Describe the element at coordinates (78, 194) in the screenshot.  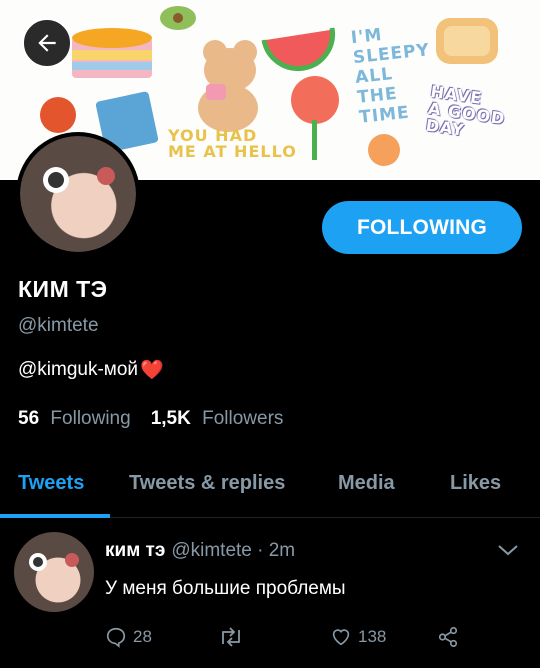
I see `profile-avatar` at that location.